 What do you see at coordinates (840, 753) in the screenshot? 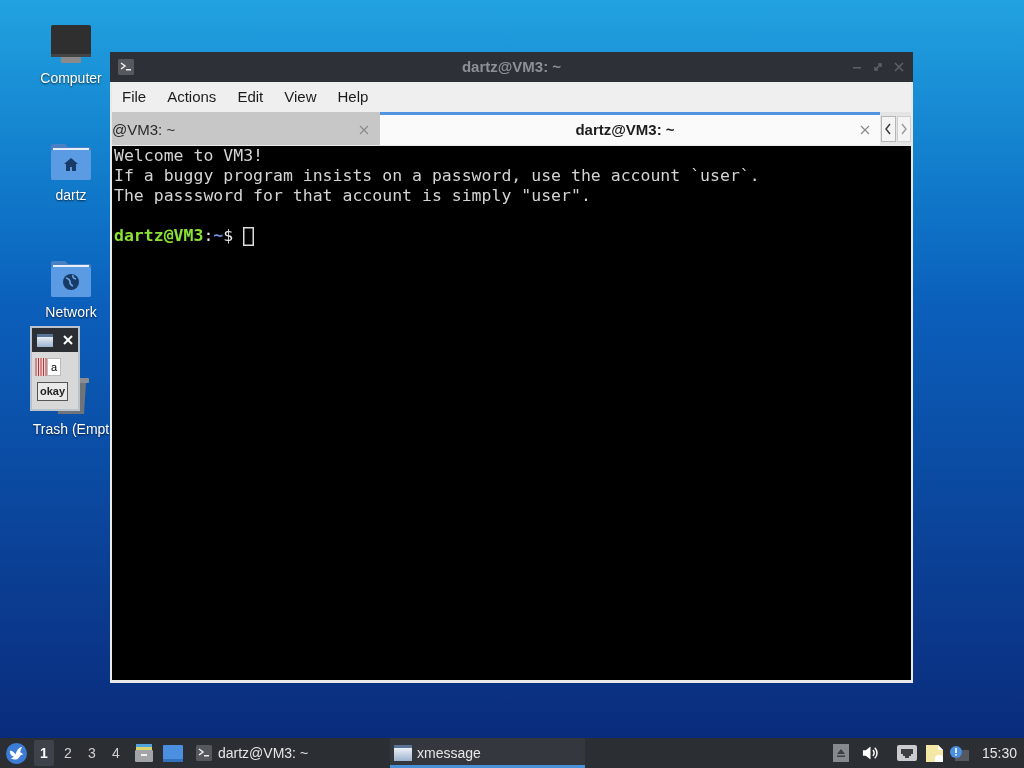
I see `eject-icon` at bounding box center [840, 753].